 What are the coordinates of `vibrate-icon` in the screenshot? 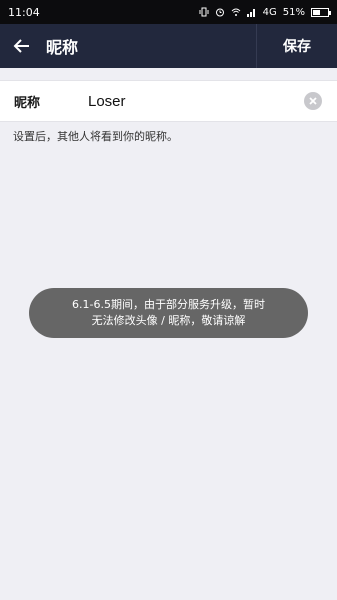 It's located at (204, 12).